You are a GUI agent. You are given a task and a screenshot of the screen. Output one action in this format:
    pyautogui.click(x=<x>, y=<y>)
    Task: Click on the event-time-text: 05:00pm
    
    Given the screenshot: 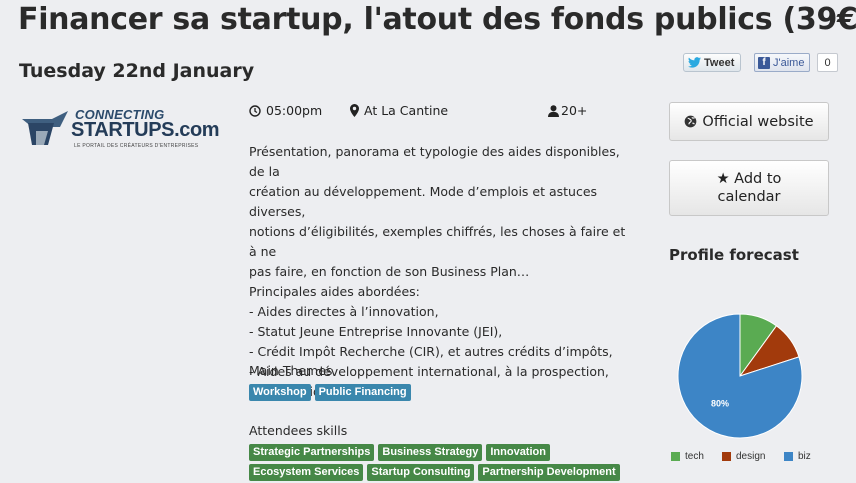 What is the action you would take?
    pyautogui.click(x=294, y=110)
    